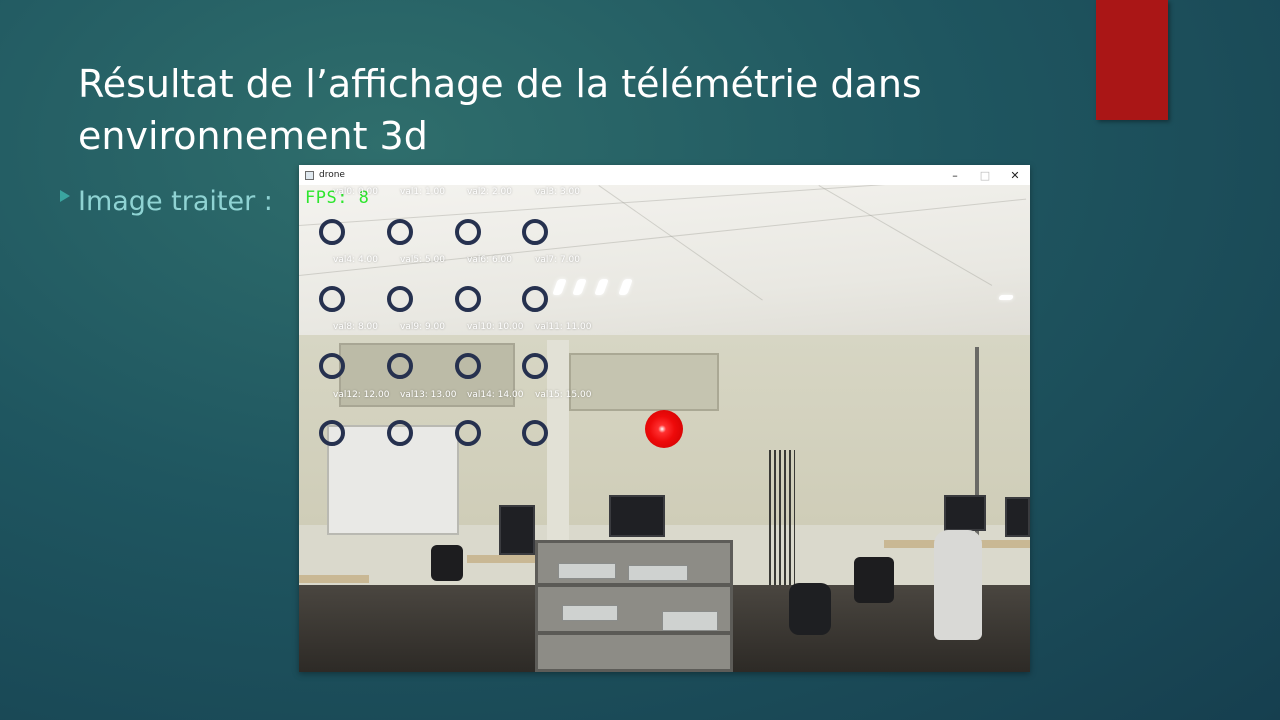  What do you see at coordinates (568, 352) in the screenshot?
I see `gauge-val11: val11: 11.00` at bounding box center [568, 352].